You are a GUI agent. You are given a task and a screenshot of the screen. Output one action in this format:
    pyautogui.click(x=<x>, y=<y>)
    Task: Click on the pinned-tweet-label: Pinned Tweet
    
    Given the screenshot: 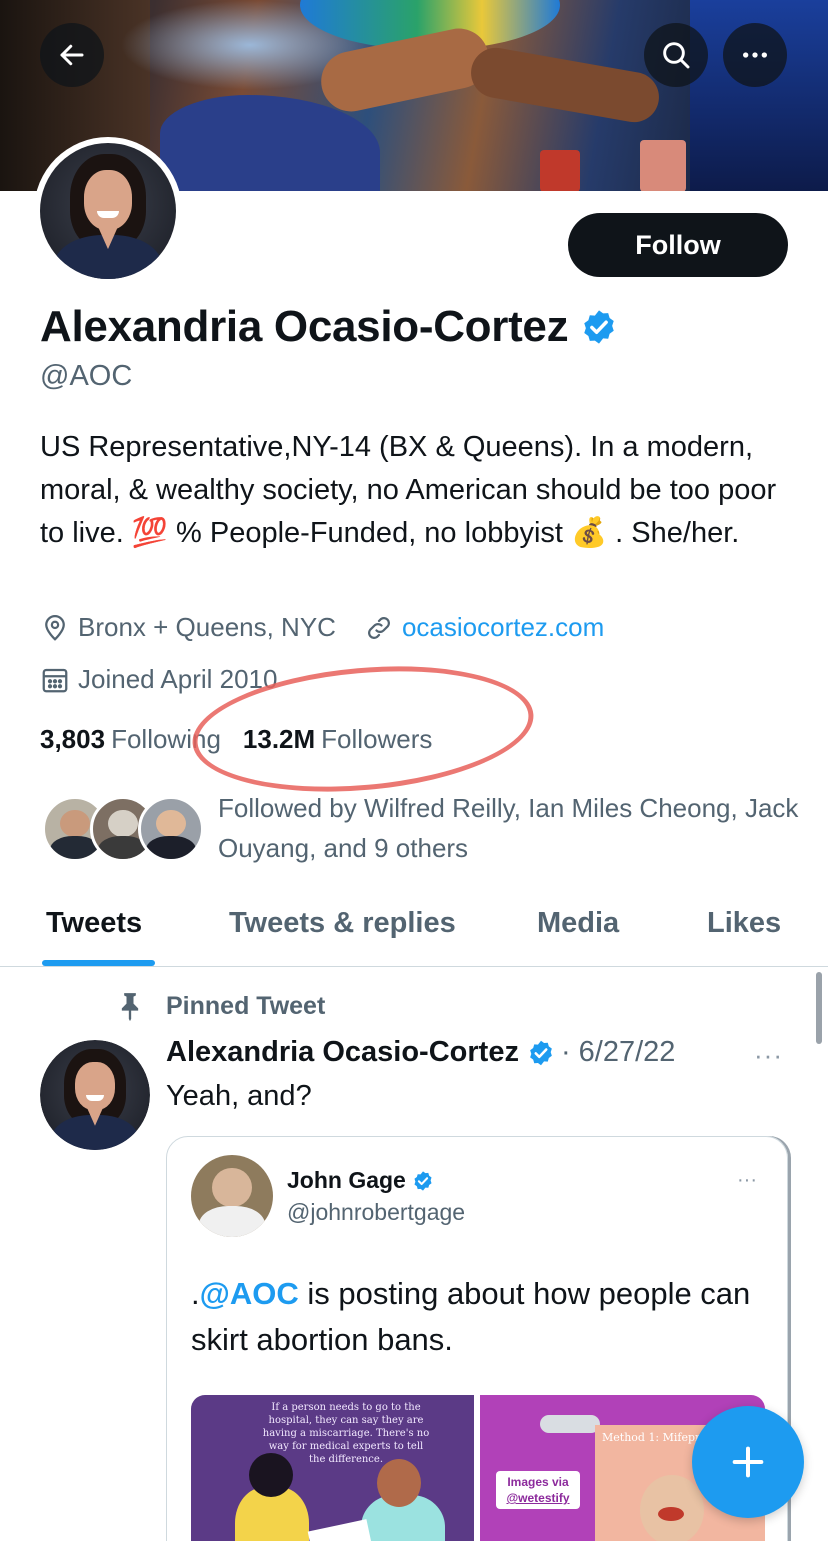 What is the action you would take?
    pyautogui.click(x=220, y=1006)
    